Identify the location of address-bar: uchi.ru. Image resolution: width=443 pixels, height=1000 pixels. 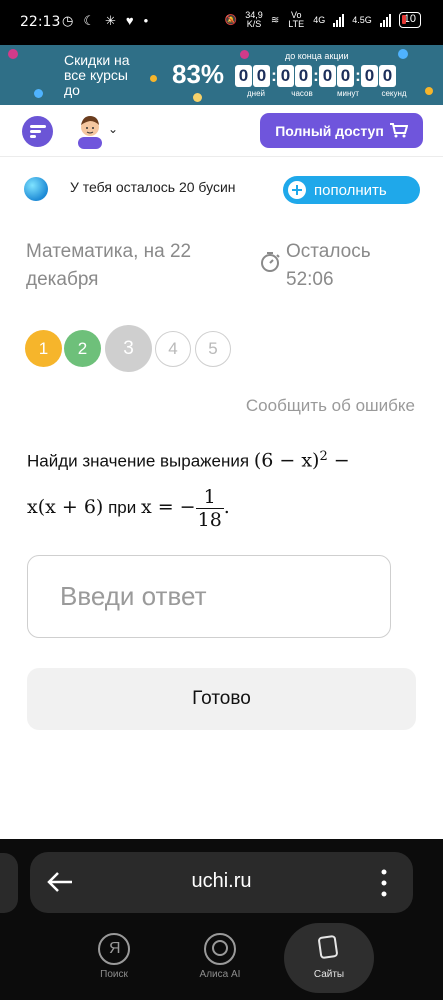
(221, 882).